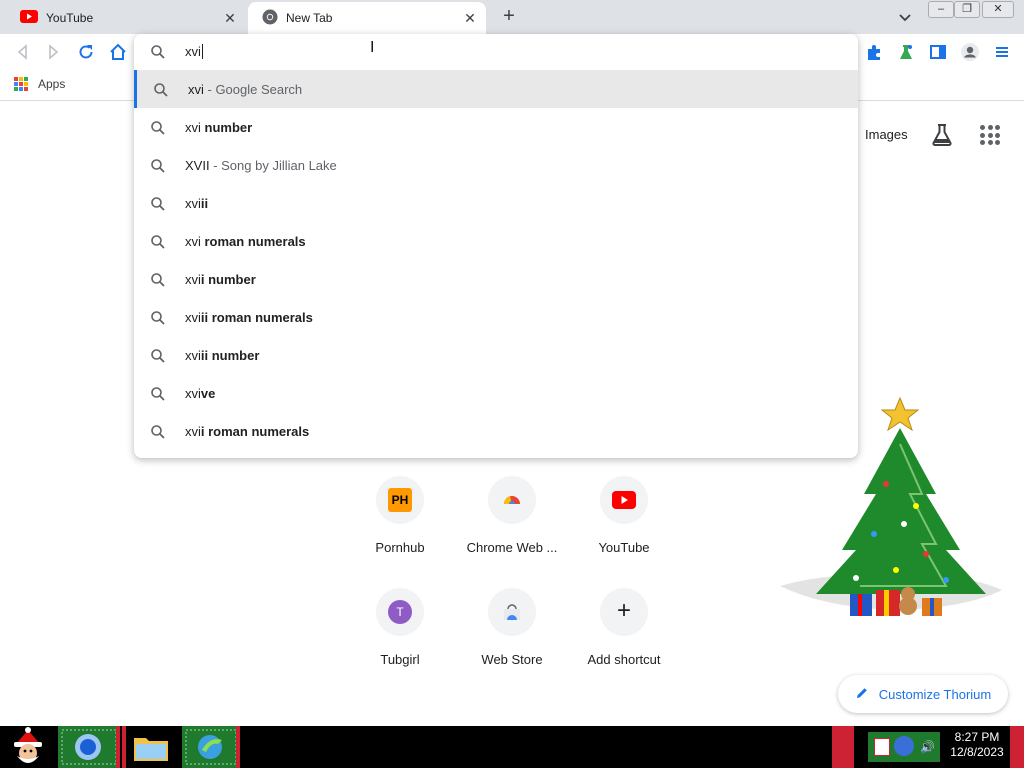 Image resolution: width=1024 pixels, height=771 pixels. I want to click on tubgirl-letter: T, so click(400, 612).